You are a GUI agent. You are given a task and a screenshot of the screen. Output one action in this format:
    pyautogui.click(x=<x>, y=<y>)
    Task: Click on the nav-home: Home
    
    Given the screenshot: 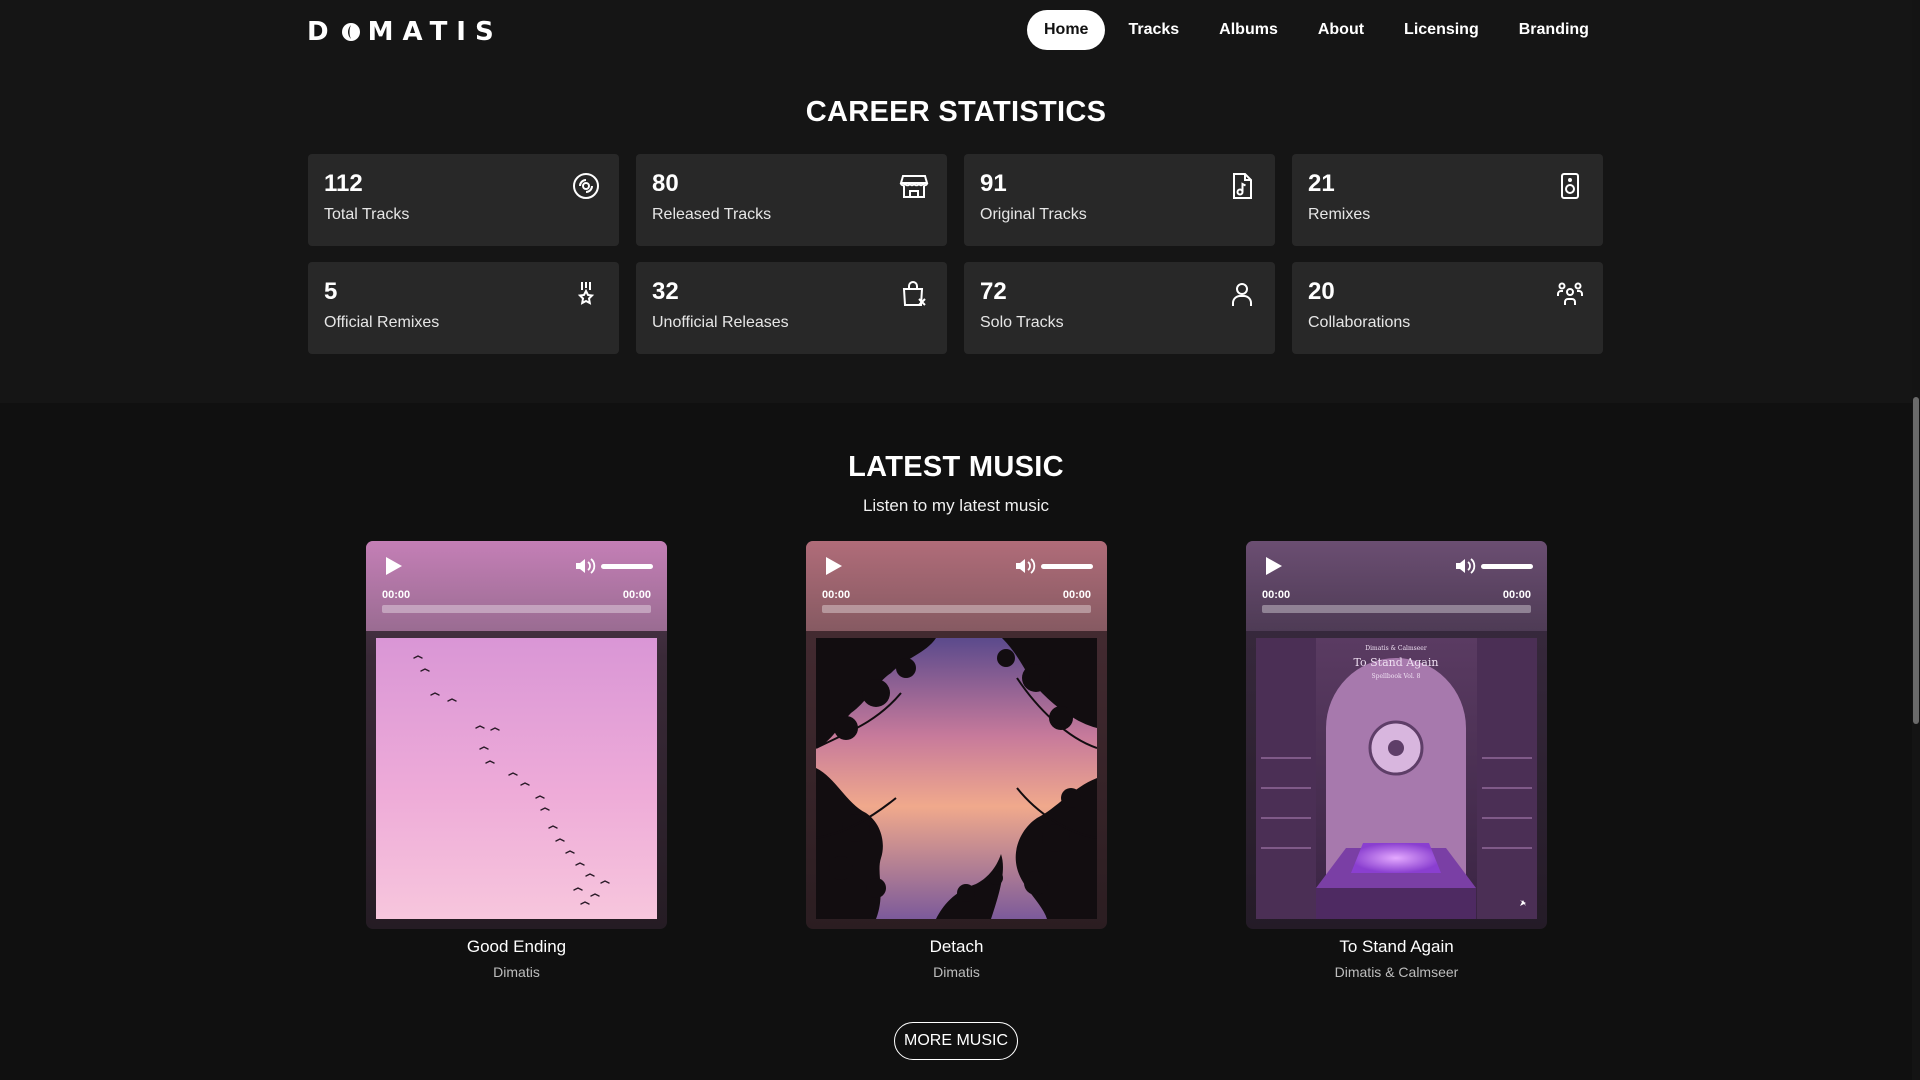 What is the action you would take?
    pyautogui.click(x=1066, y=30)
    